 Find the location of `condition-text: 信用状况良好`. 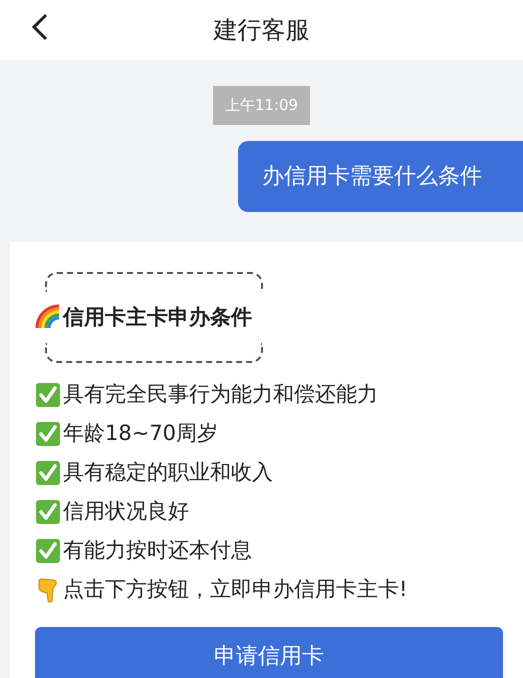

condition-text: 信用状况良好 is located at coordinates (126, 511).